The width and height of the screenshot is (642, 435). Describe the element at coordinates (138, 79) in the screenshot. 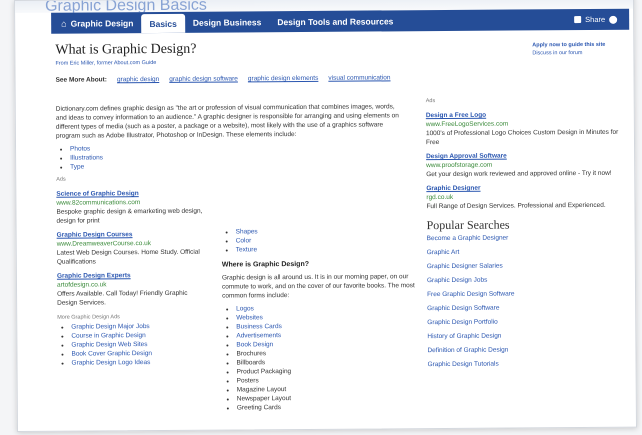

I see `see-more-link: graphic design` at that location.